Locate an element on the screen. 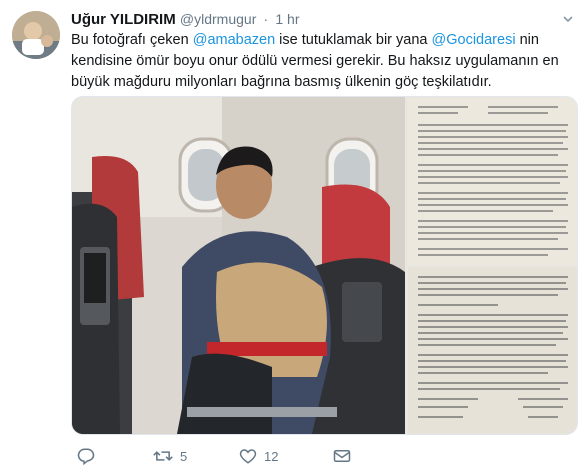 This screenshot has width=587, height=471. envelope-icon is located at coordinates (342, 456).